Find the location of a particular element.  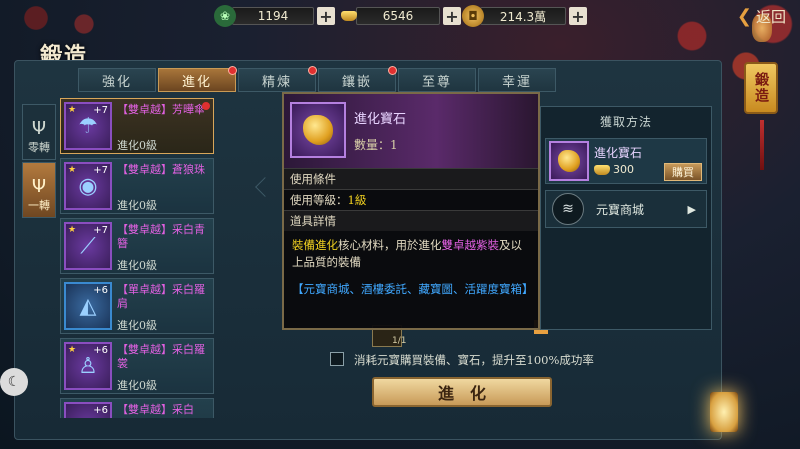

desc-highlight: 雙卓越紫裝 is located at coordinates (470, 245).